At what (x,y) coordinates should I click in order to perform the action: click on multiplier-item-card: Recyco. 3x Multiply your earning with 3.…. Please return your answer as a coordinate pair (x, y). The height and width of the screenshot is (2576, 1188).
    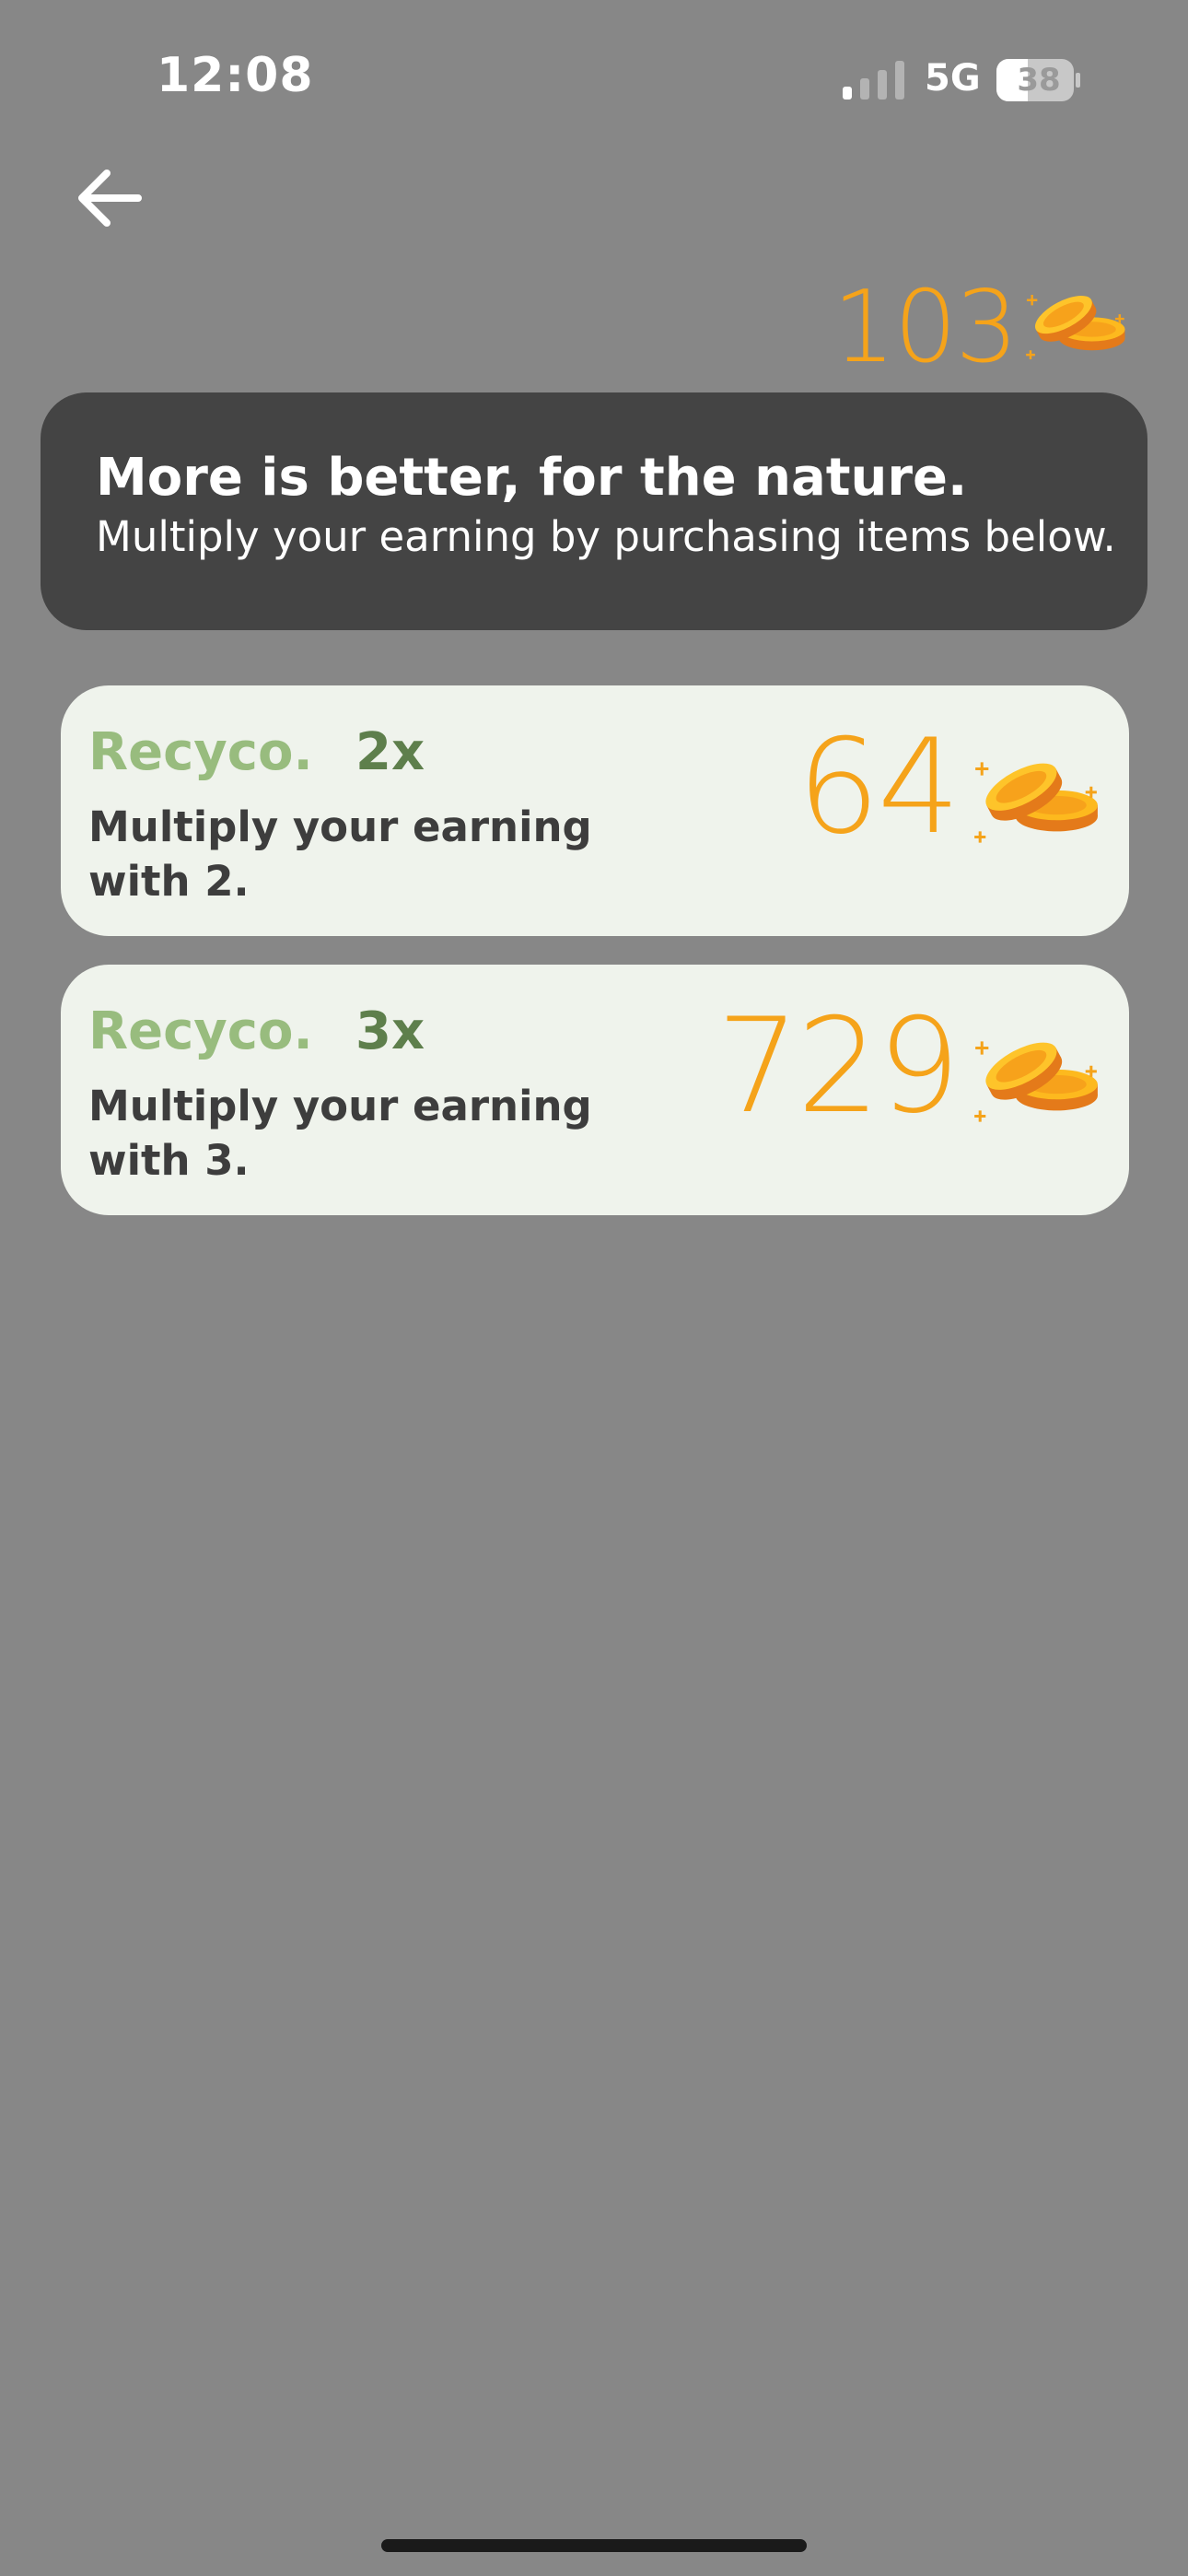
    Looking at the image, I should click on (595, 1090).